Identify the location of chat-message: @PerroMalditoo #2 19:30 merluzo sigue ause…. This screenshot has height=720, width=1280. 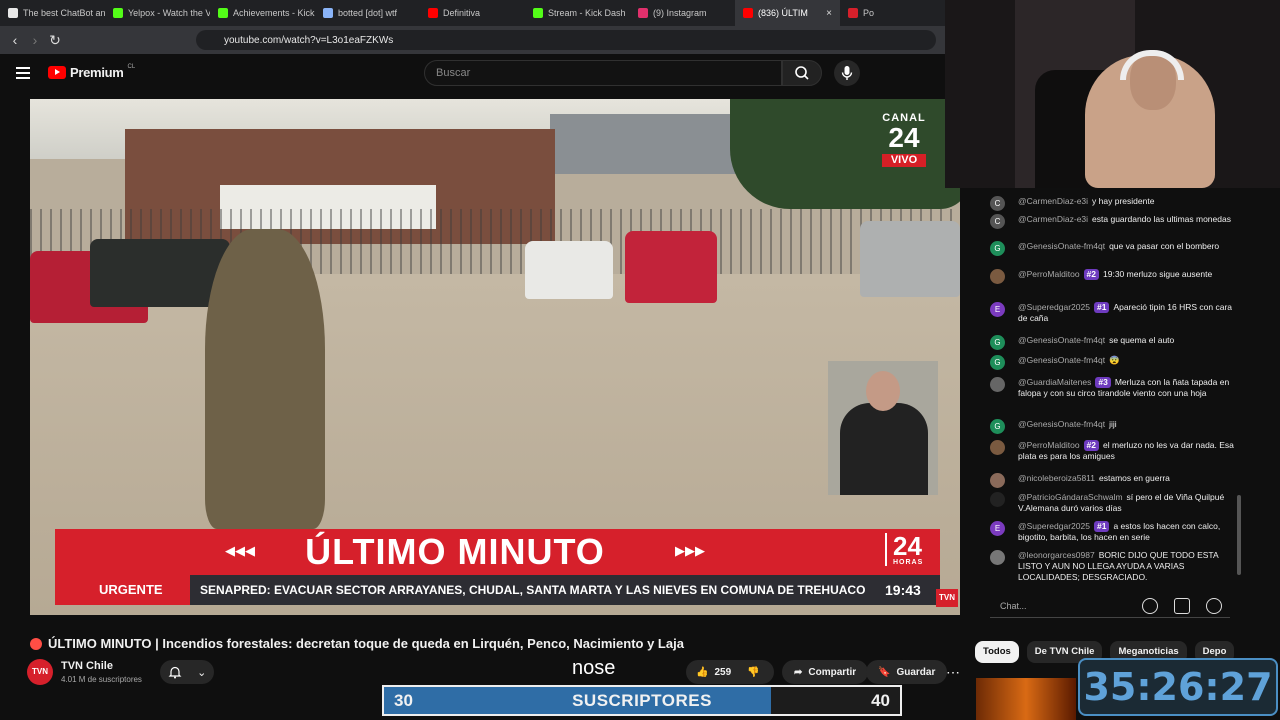
(1113, 276).